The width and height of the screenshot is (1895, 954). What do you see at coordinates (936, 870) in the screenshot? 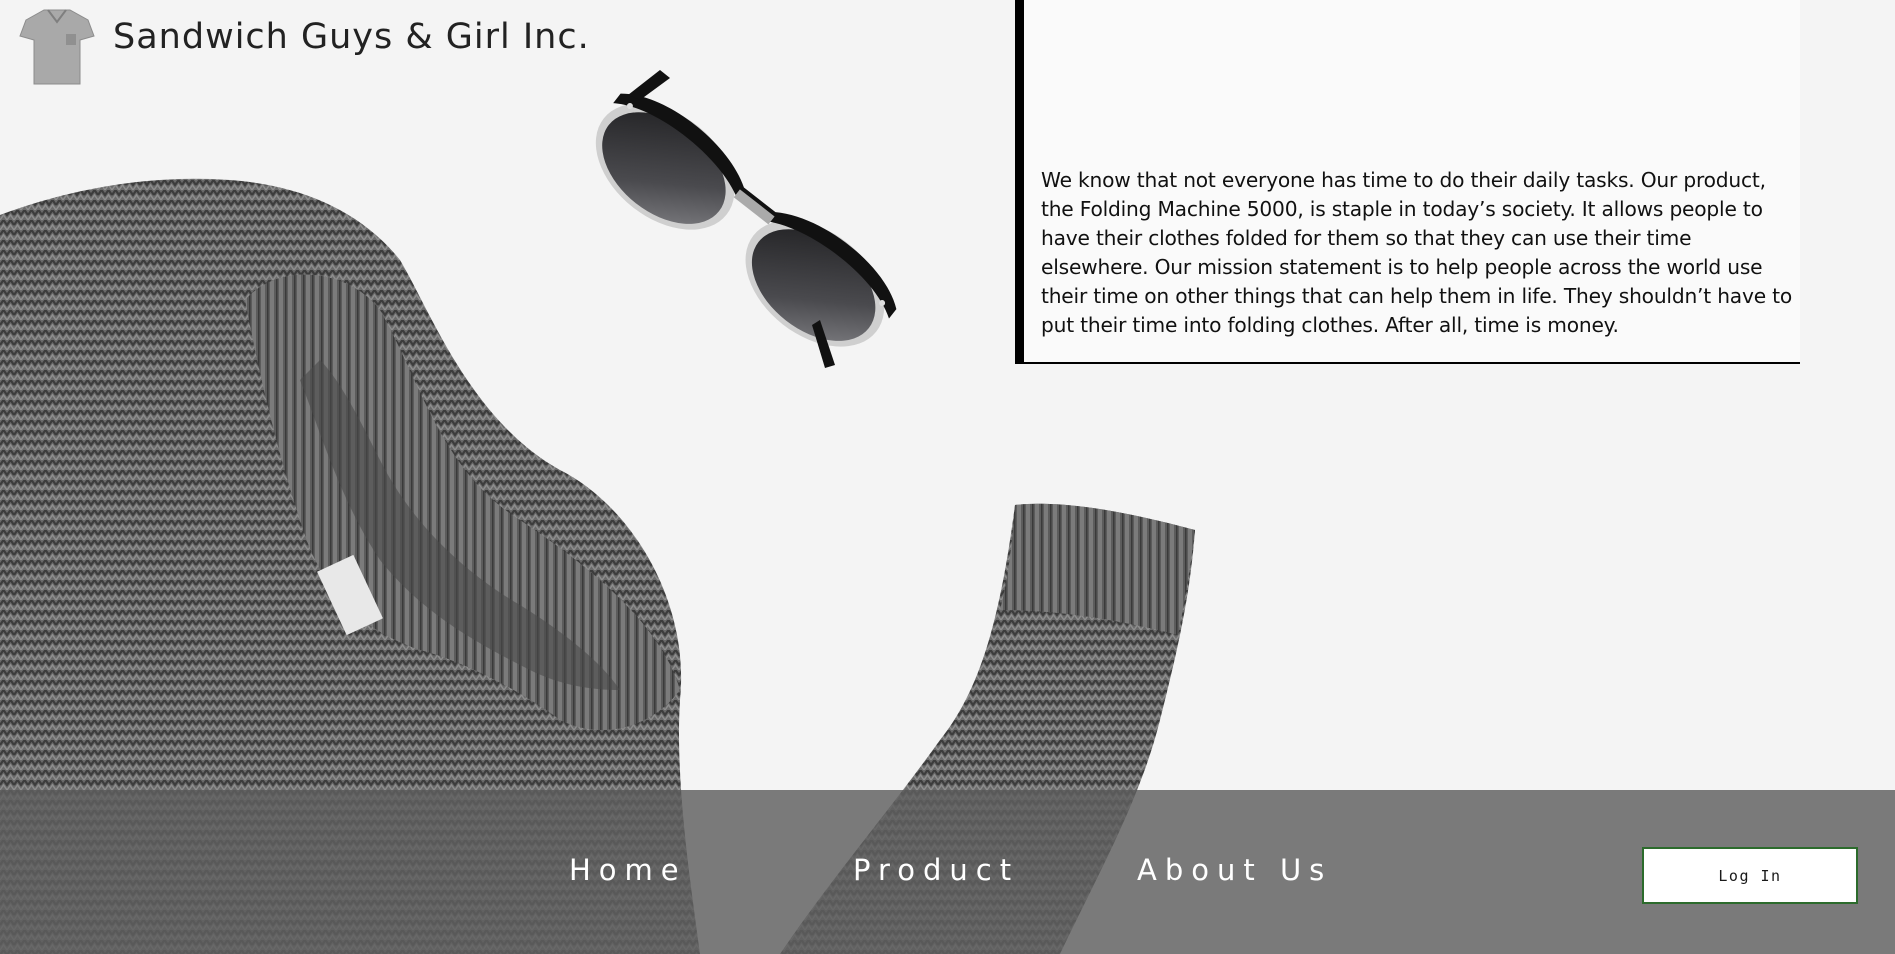
I see `nav-link-product: Product` at bounding box center [936, 870].